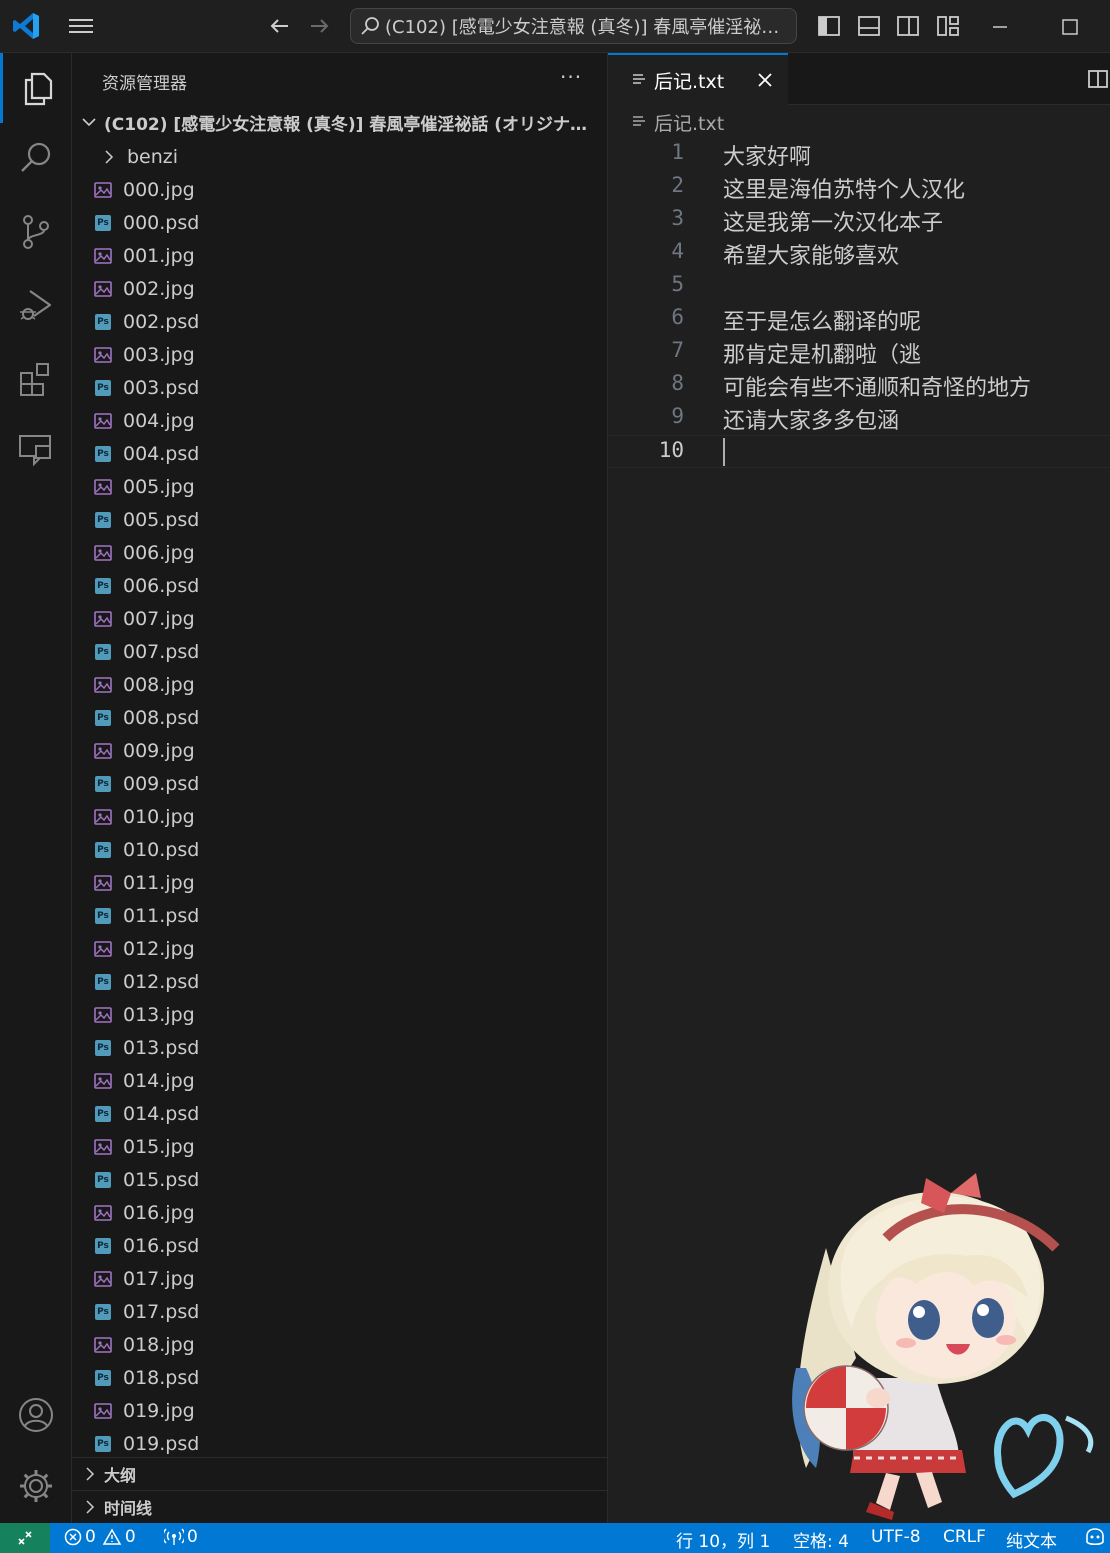  What do you see at coordinates (339, 1047) in the screenshot?
I see `tree-file-row: Ps 013.psd` at bounding box center [339, 1047].